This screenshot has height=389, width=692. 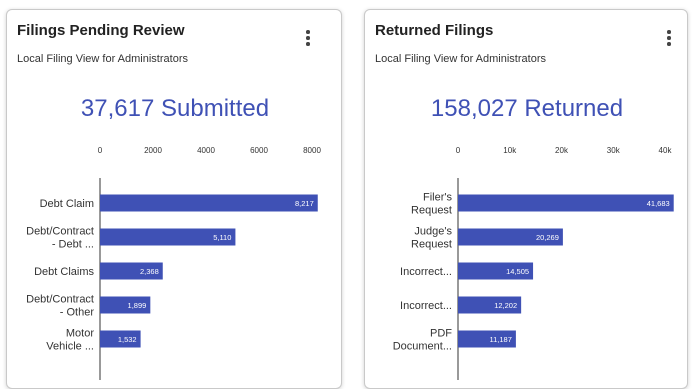 What do you see at coordinates (64, 272) in the screenshot?
I see `category-label: Debt Claims` at bounding box center [64, 272].